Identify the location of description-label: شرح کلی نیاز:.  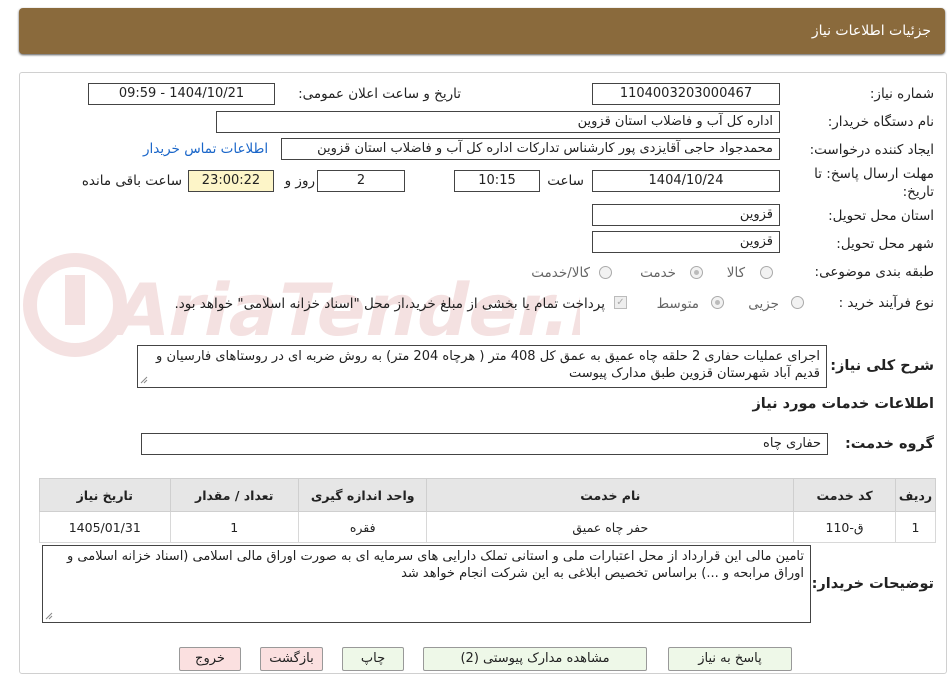
(882, 366).